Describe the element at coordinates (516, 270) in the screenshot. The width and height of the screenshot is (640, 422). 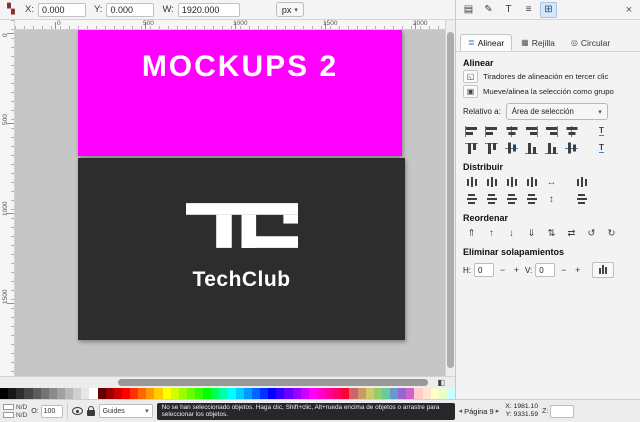
I see `h-gap-plus-button: +` at that location.